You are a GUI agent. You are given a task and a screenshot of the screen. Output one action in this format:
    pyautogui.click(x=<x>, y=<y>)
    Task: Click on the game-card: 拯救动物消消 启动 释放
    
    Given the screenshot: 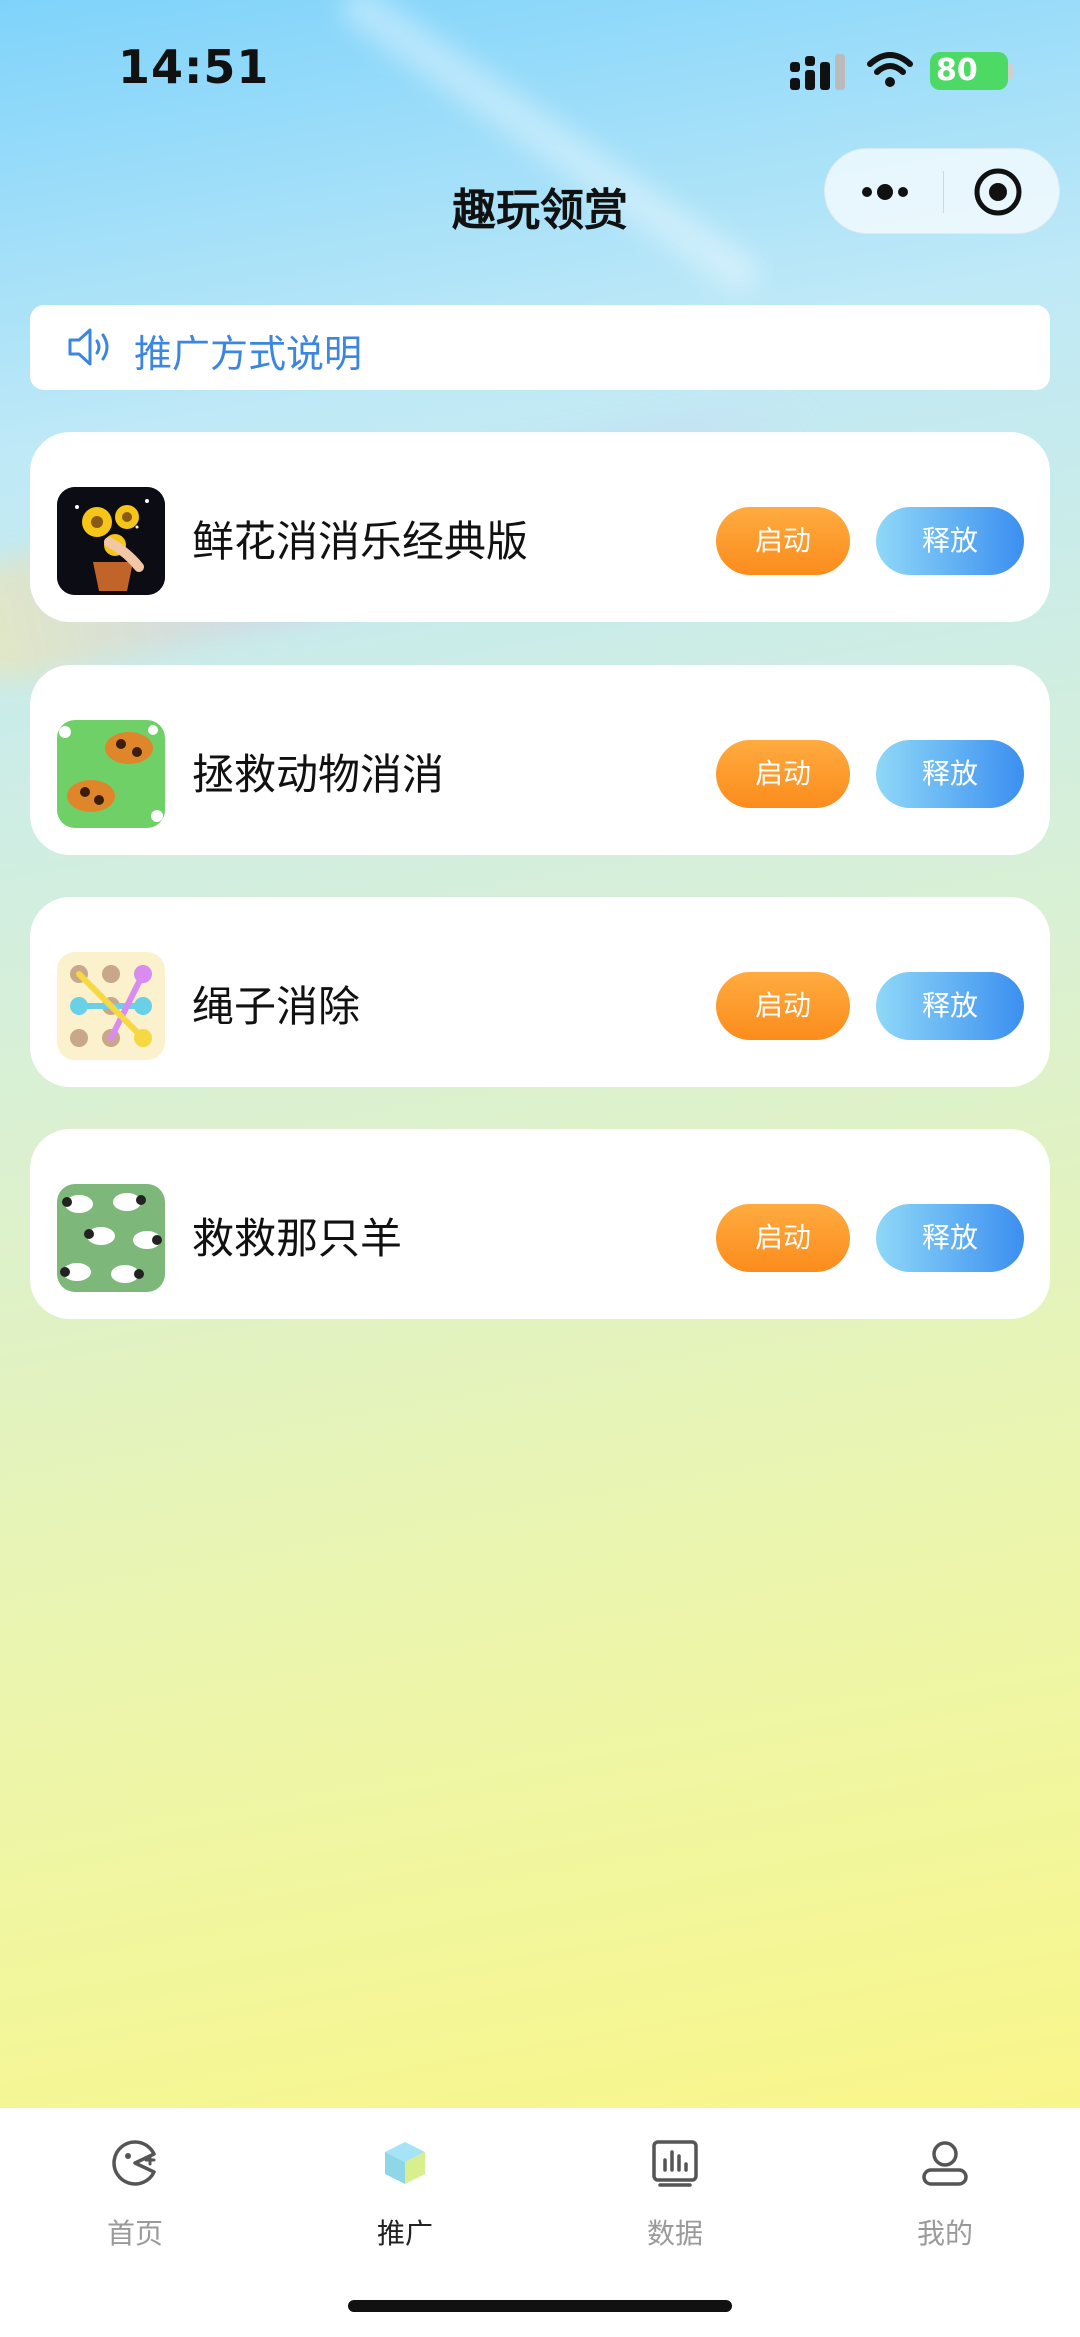 What is the action you would take?
    pyautogui.click(x=540, y=760)
    